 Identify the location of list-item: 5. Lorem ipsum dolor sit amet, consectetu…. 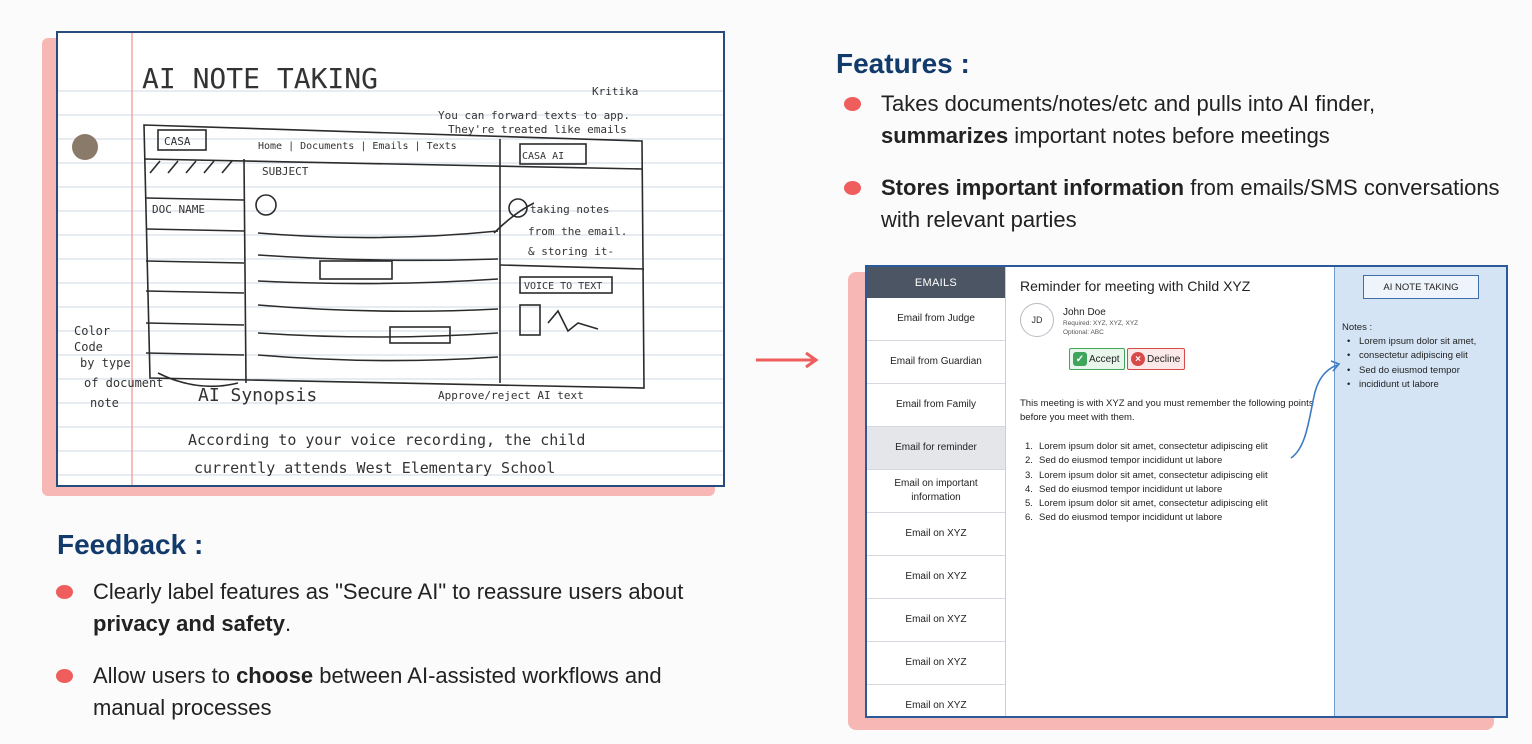
(1146, 504).